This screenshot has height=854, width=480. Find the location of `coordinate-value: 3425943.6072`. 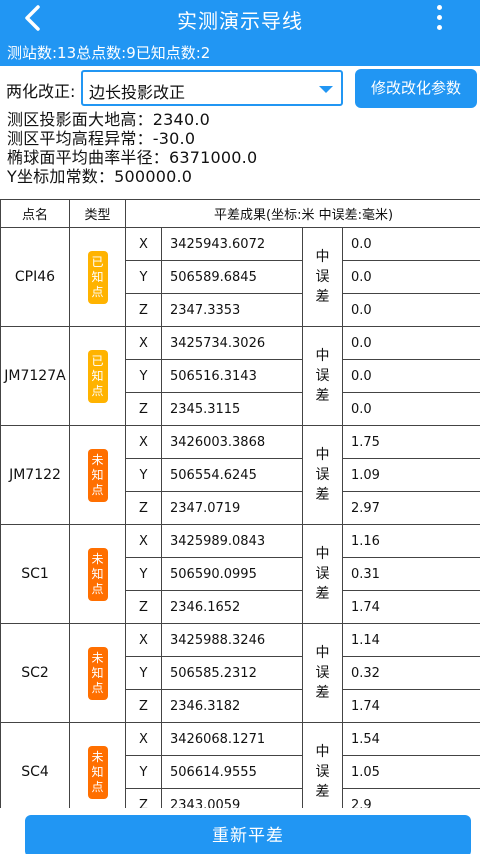

coordinate-value: 3425943.6072 is located at coordinates (232, 244).